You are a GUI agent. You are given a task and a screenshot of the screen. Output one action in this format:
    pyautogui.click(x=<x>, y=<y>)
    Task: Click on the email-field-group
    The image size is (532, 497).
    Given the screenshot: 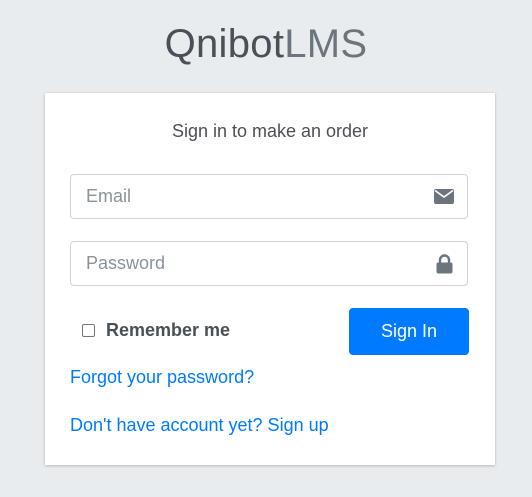 What is the action you would take?
    pyautogui.click(x=269, y=196)
    